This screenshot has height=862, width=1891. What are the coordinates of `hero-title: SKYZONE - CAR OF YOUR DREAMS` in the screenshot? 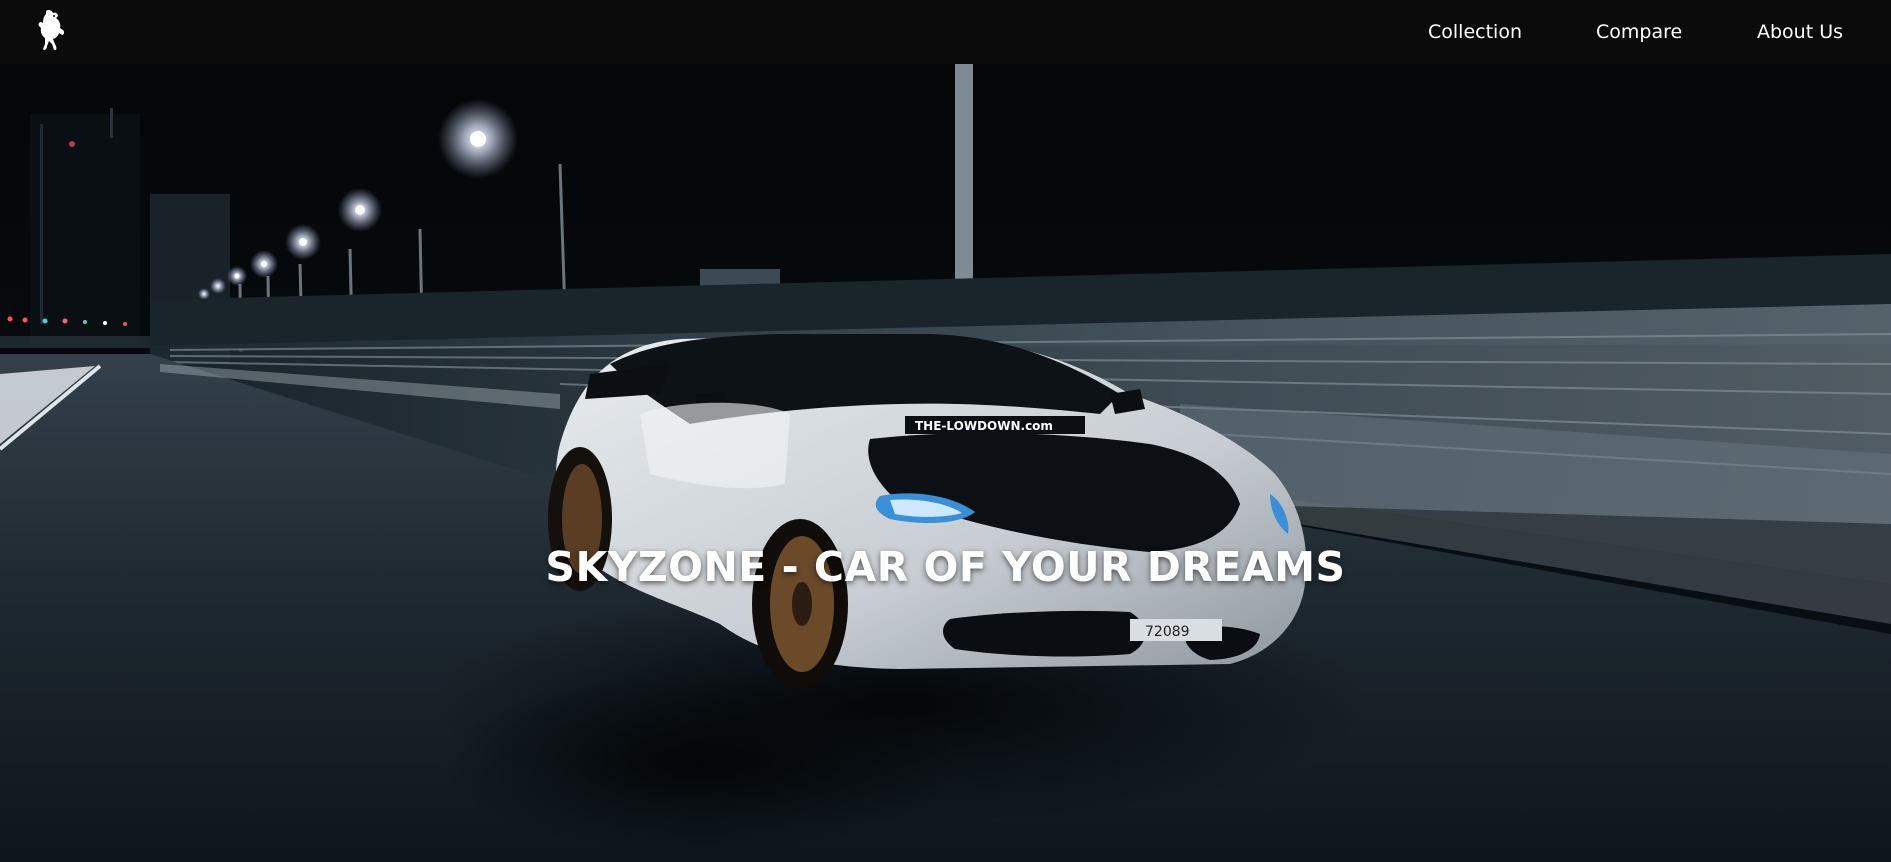 It's located at (945, 567).